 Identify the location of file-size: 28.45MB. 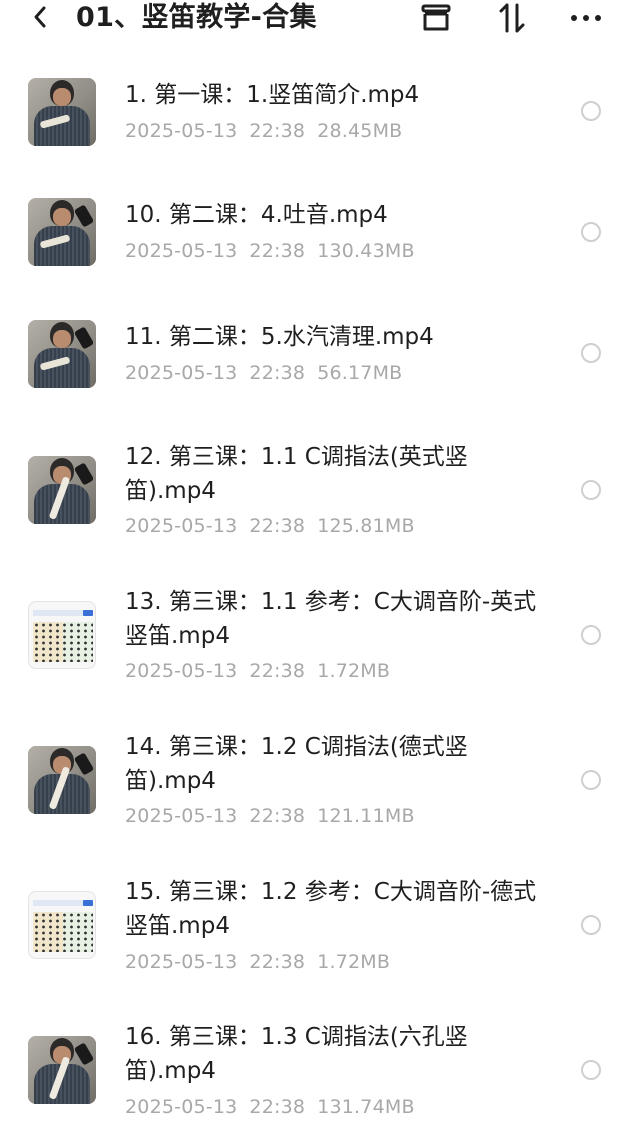
(360, 131).